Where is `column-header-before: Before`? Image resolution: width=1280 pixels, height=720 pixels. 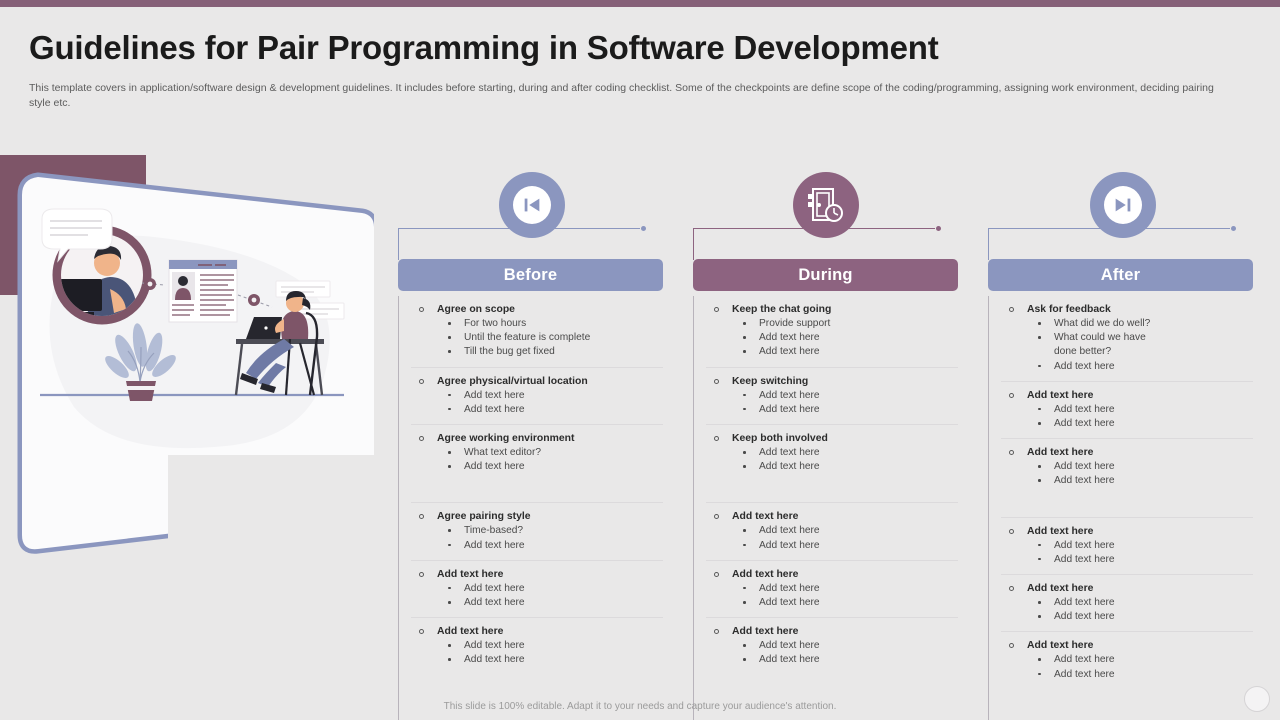 column-header-before: Before is located at coordinates (530, 275).